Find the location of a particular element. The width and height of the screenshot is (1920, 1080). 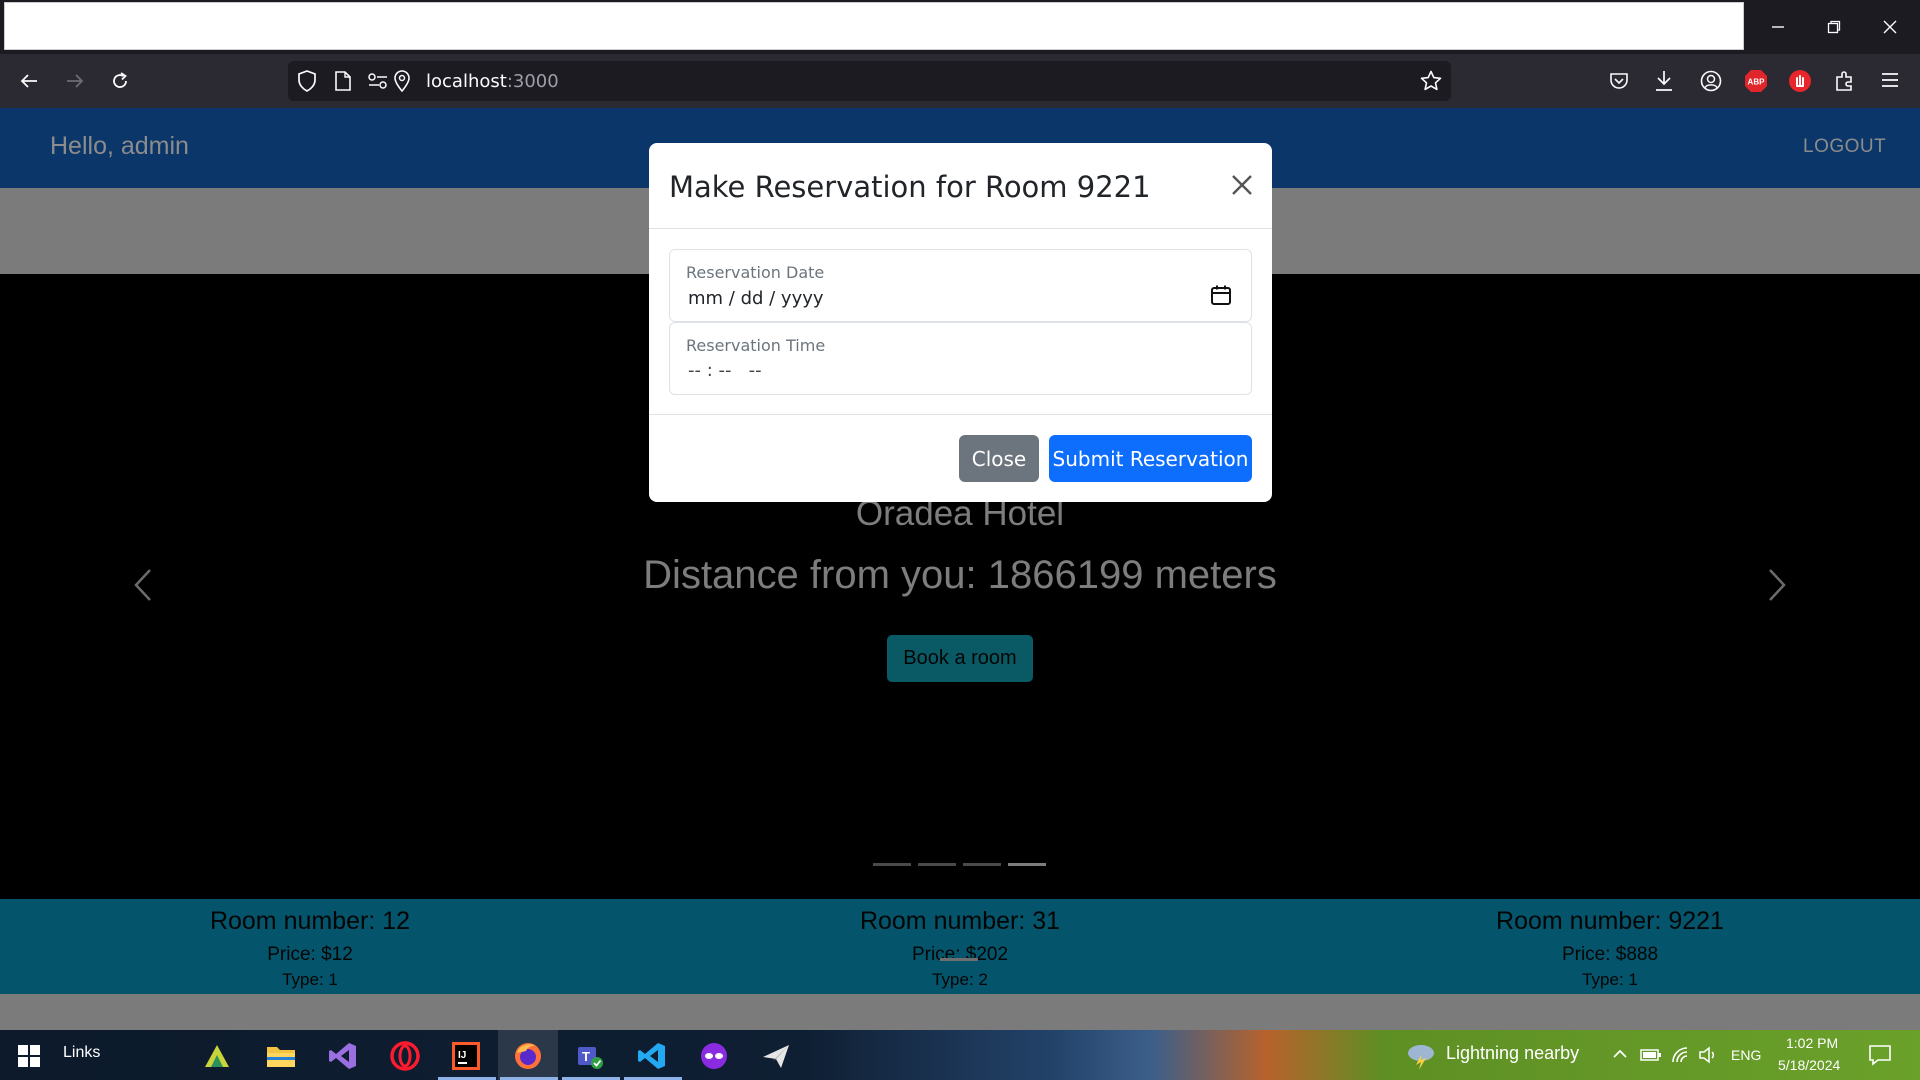

reservation-date-input: mm / dd / yyyy is located at coordinates (756, 298).